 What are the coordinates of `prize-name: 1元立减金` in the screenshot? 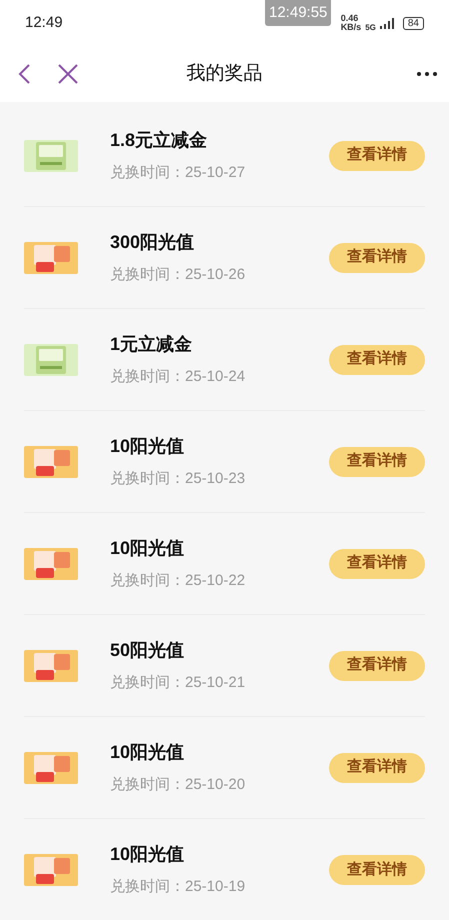 It's located at (152, 344).